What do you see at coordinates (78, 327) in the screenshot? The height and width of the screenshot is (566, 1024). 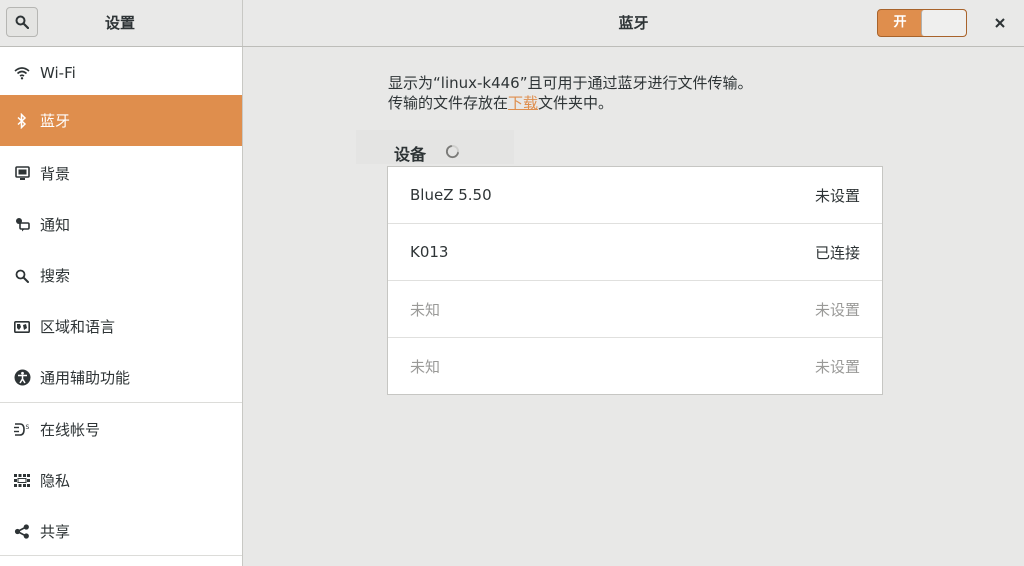 I see `sidebar-item-label: 区域和语言` at bounding box center [78, 327].